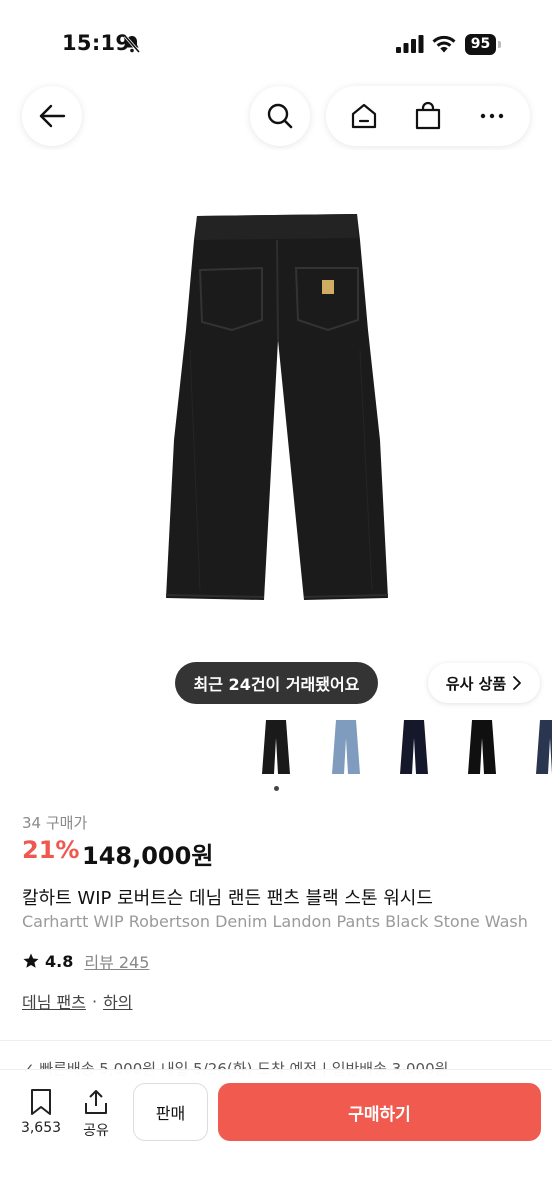 The height and width of the screenshot is (1200, 552). Describe the element at coordinates (96, 1102) in the screenshot. I see `share-icon` at that location.